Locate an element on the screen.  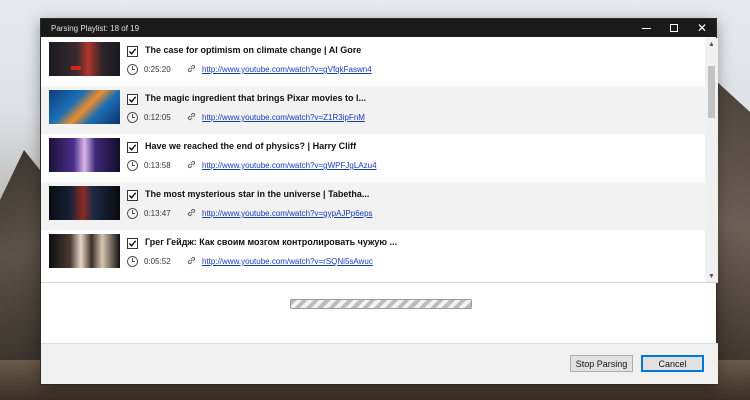
stop-parsing-button: Stop Parsing is located at coordinates (601, 363).